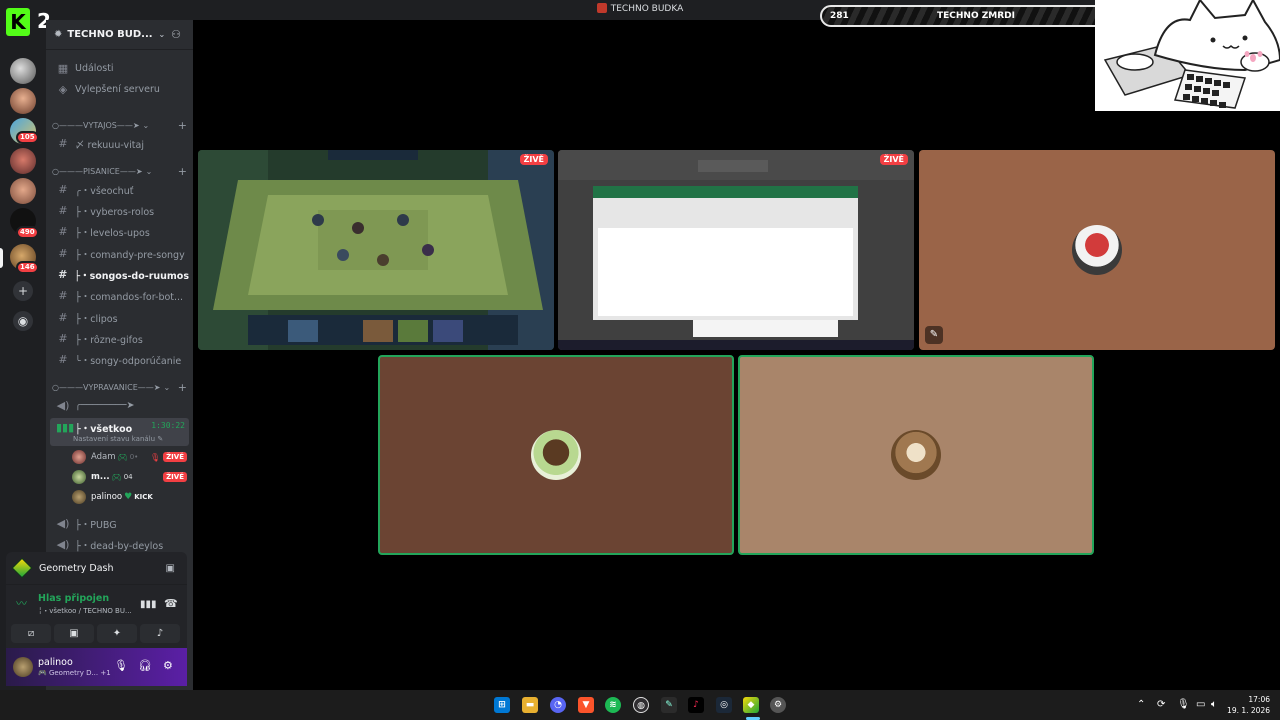 This screenshot has height=720, width=1280. I want to click on game-stream-preview, so click(376, 250).